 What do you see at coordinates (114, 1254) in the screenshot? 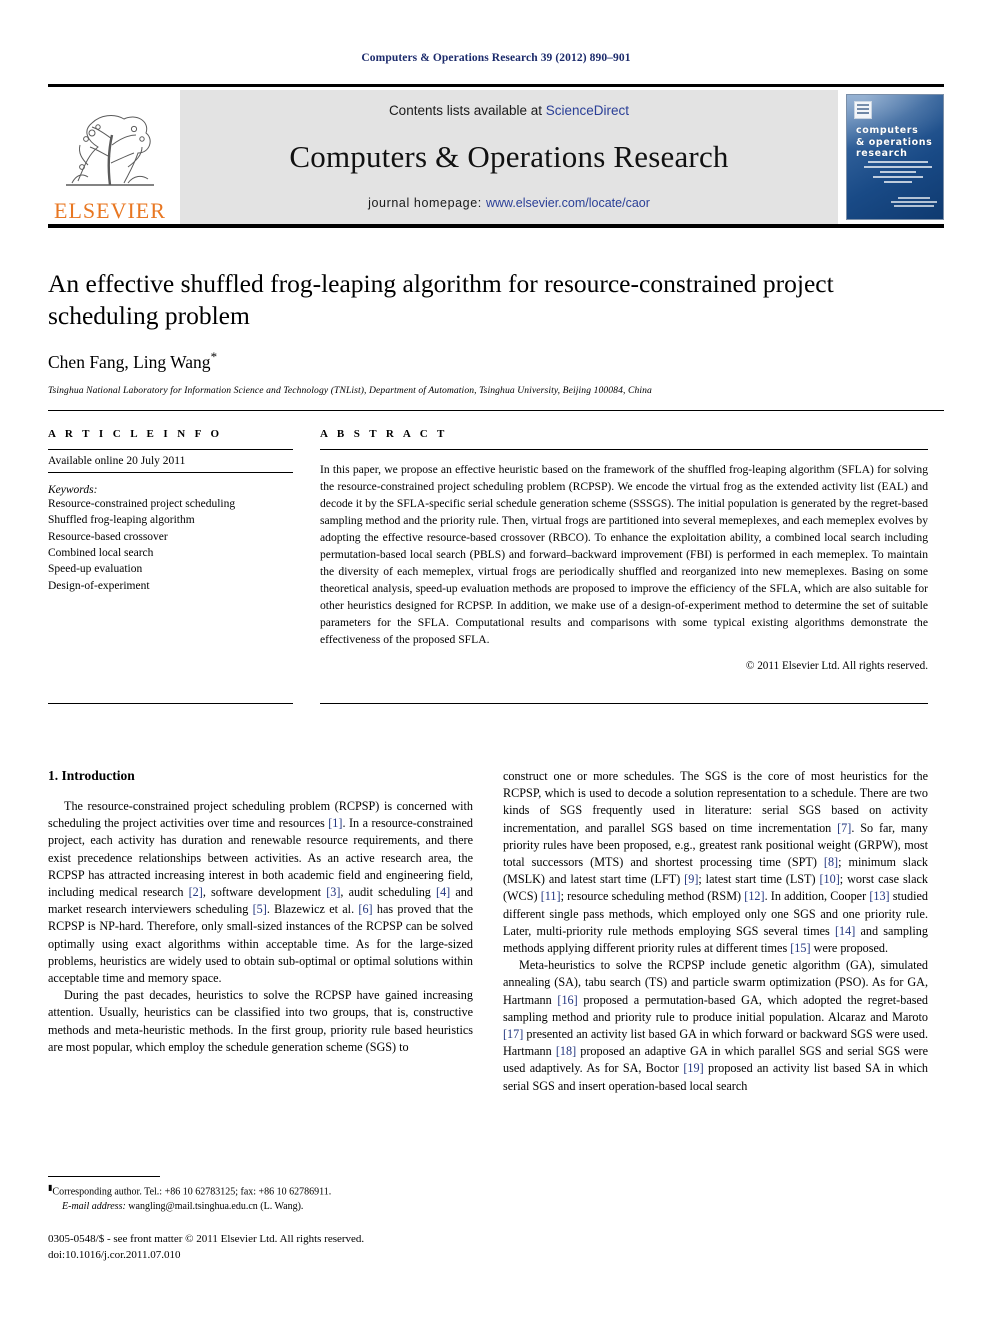
I see `doi-line: doi:10.1016/j.cor.2011.07.010` at bounding box center [114, 1254].